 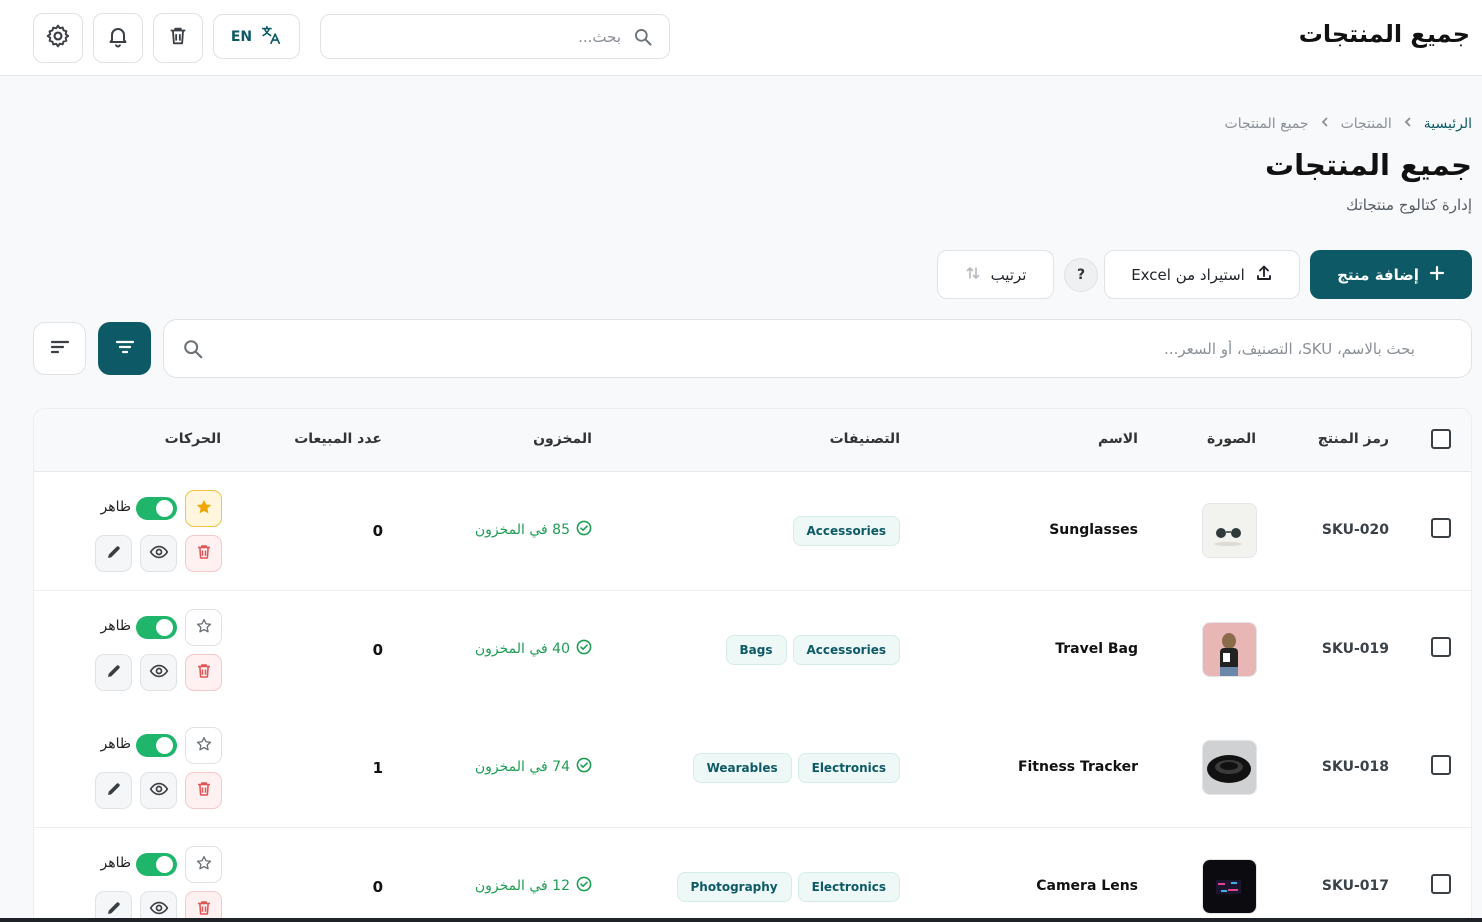 I want to click on category-tag: Electronics, so click(x=848, y=768).